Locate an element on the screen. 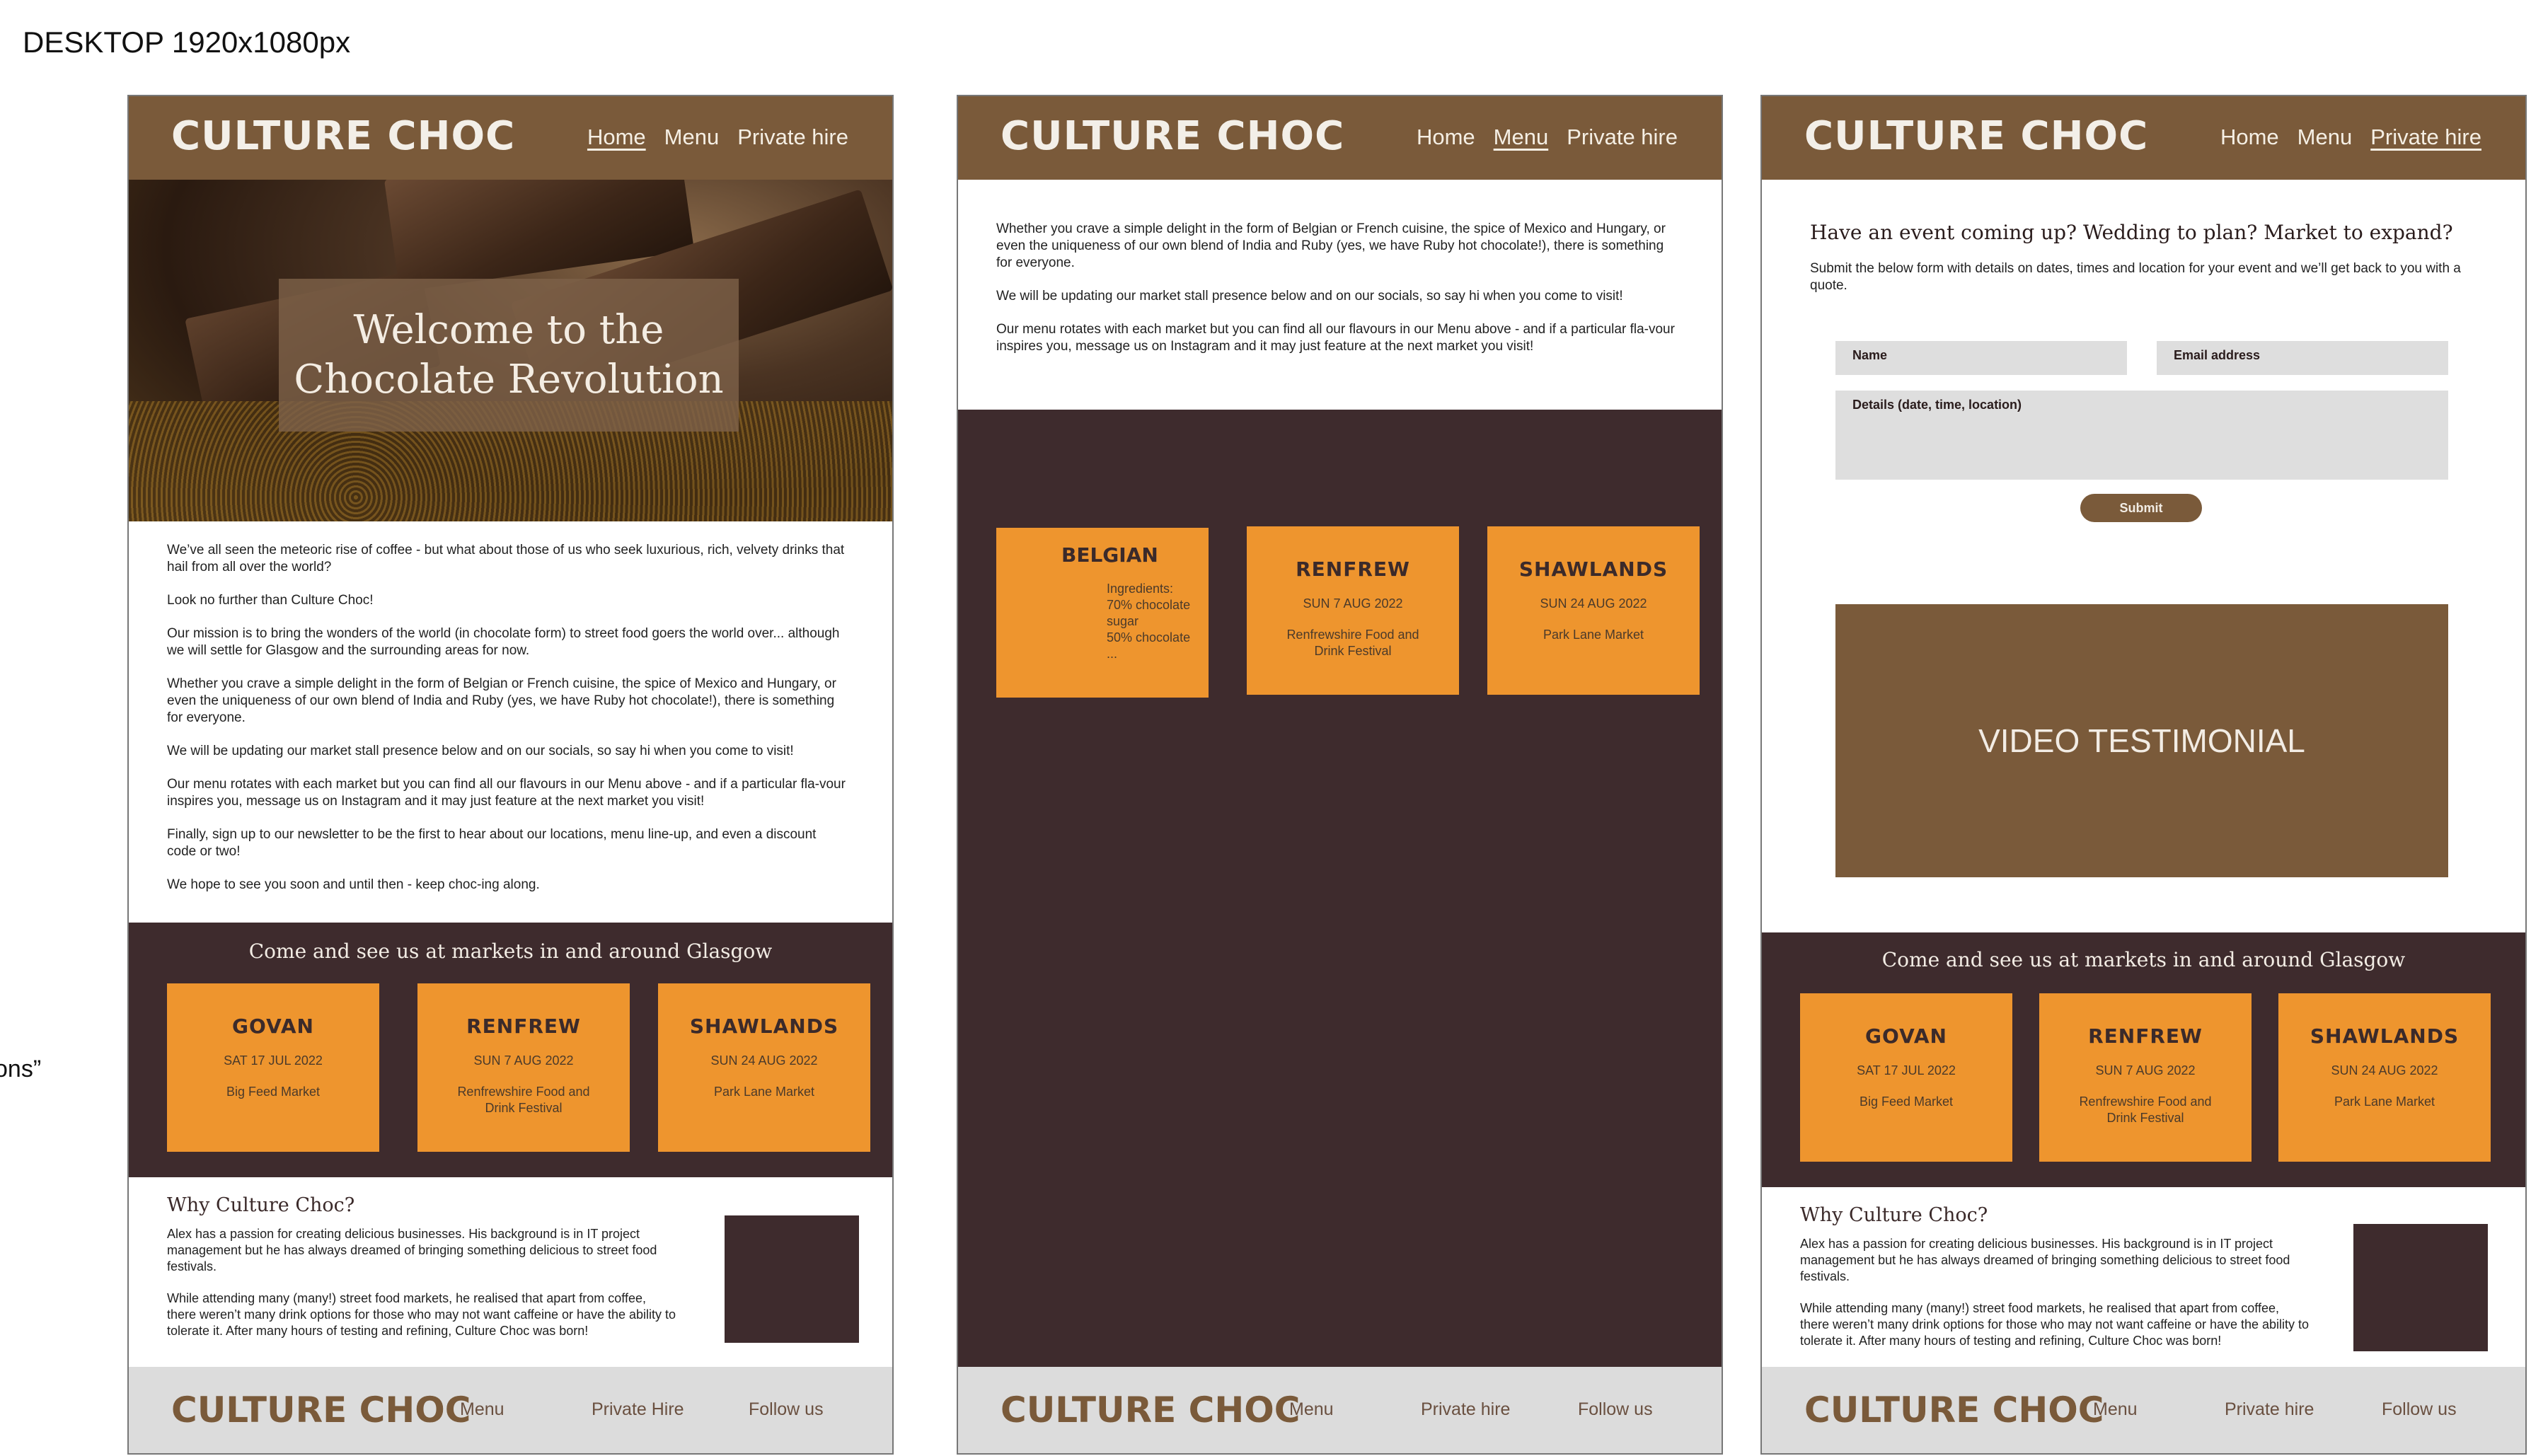 This screenshot has height=1456, width=2531. market-name: GOVAN is located at coordinates (1906, 1036).